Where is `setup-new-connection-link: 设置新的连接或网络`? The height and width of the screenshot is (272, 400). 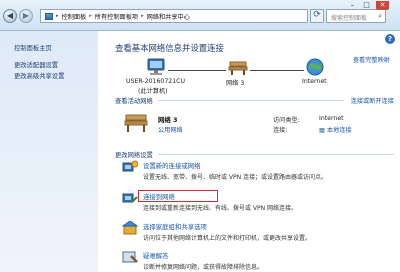 setup-new-connection-link: 设置新的连接或网络 is located at coordinates (172, 165).